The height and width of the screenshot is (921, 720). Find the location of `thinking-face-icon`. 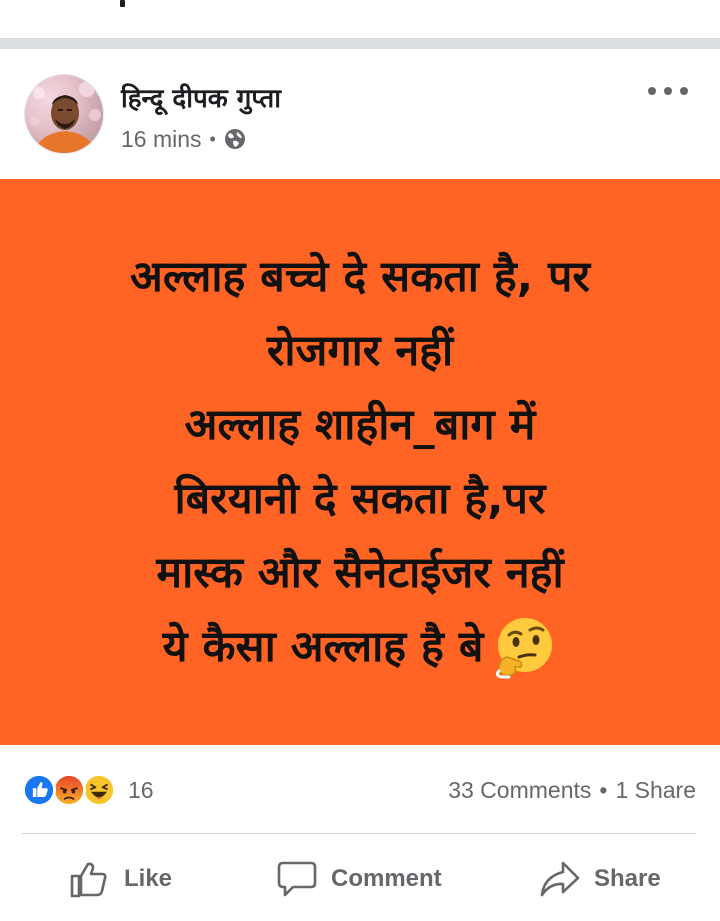

thinking-face-icon is located at coordinates (524, 648).